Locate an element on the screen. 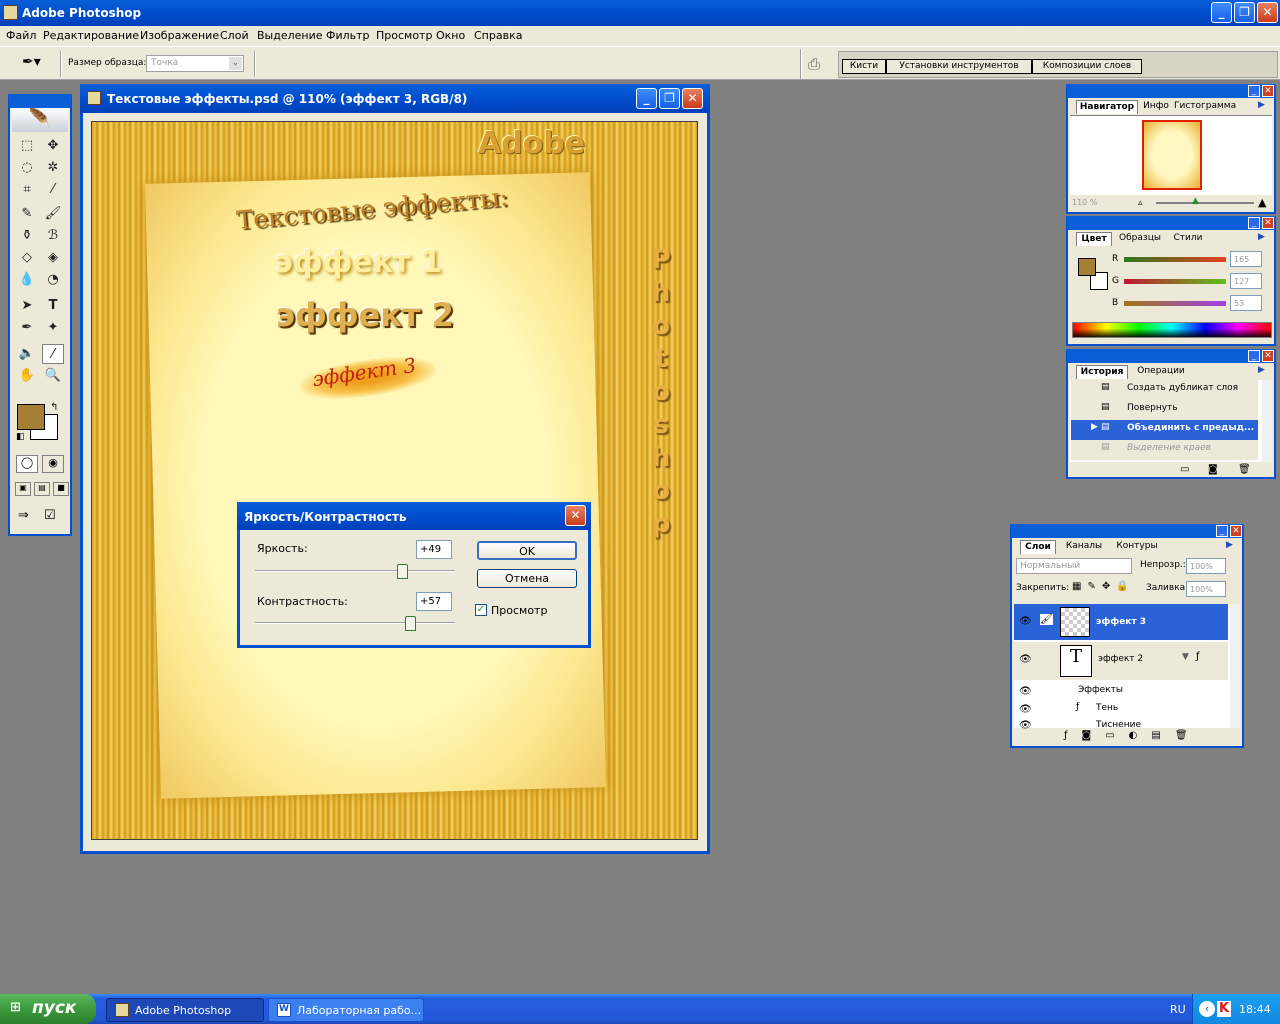 The image size is (1280, 1024). color-spectrum-ramp is located at coordinates (1172, 330).